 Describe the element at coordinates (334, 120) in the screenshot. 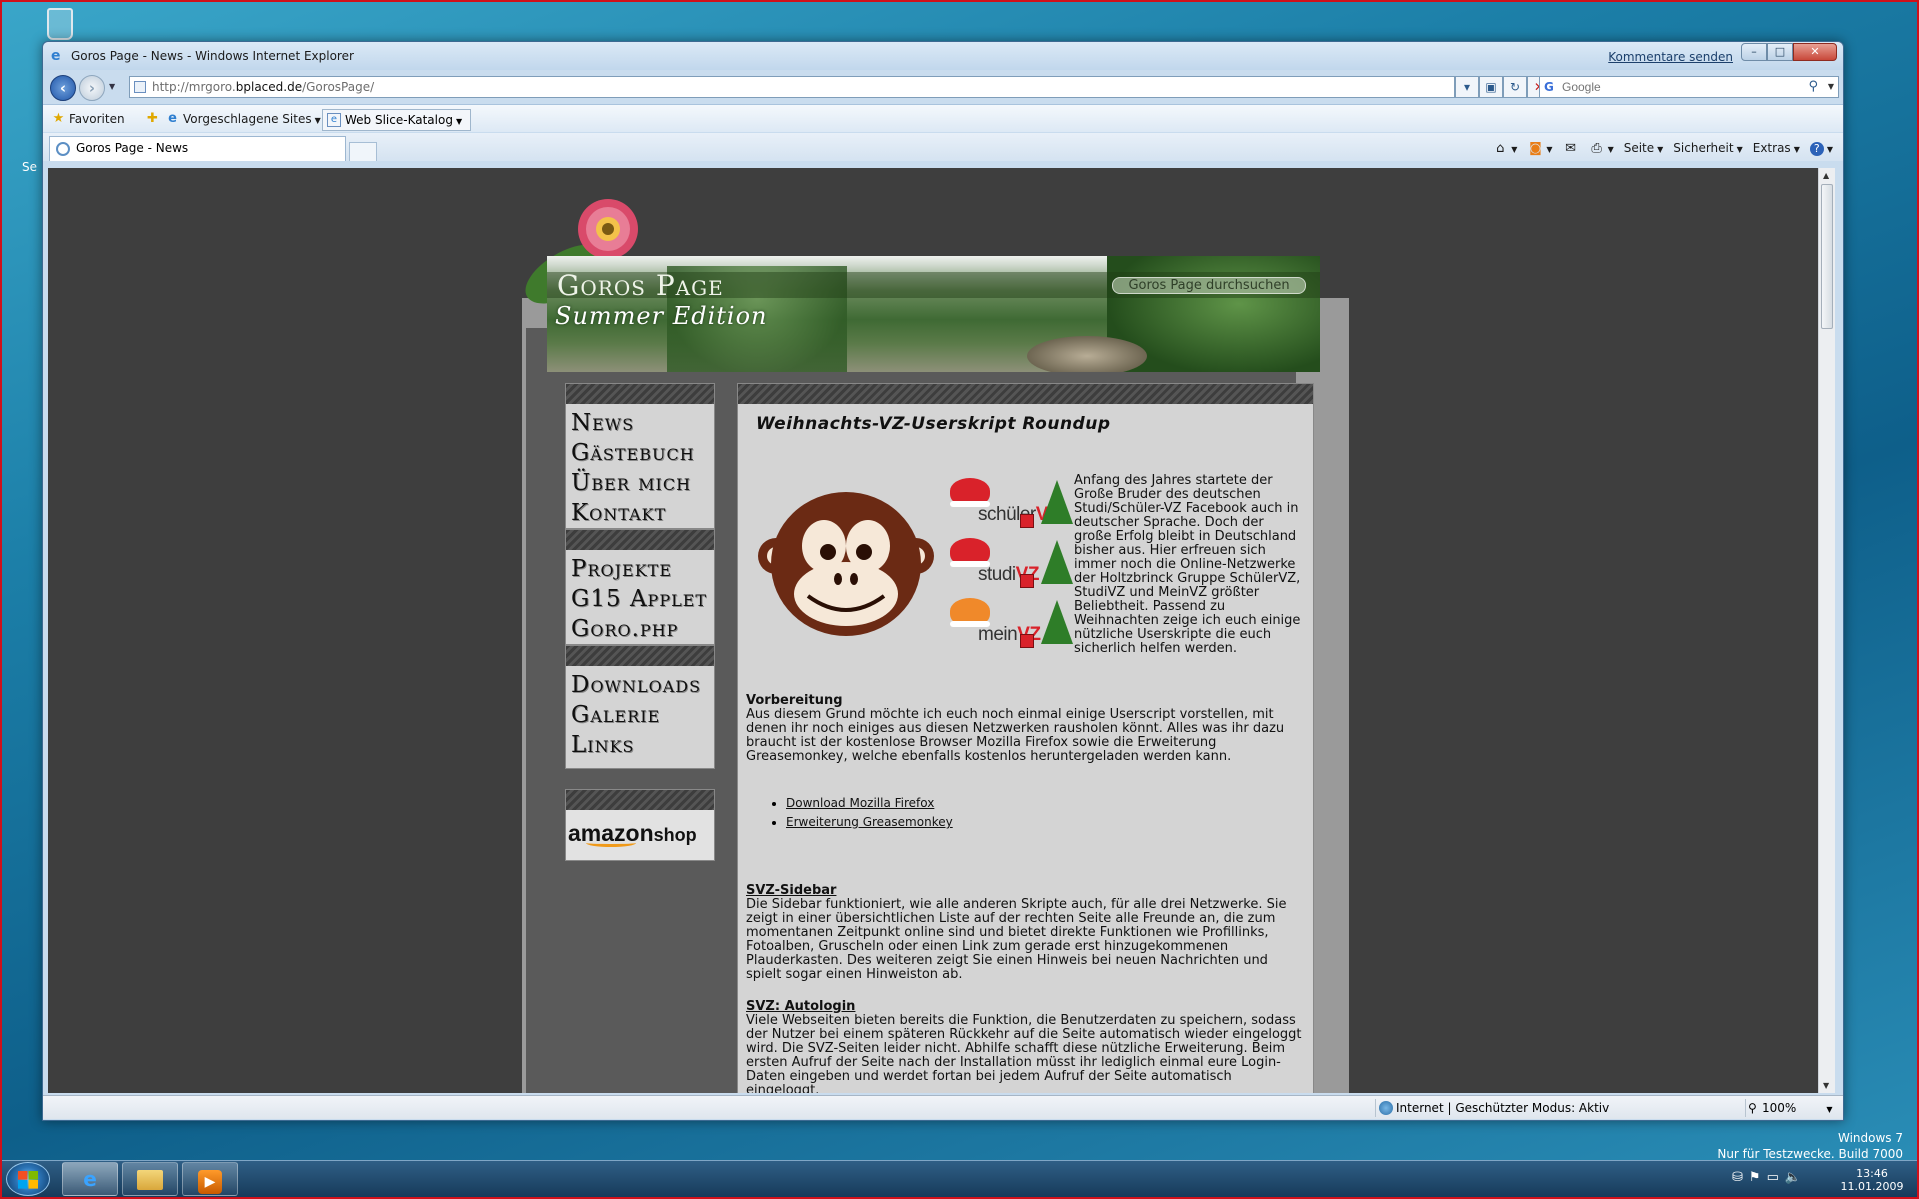

I see `web-slice-icon: e` at that location.